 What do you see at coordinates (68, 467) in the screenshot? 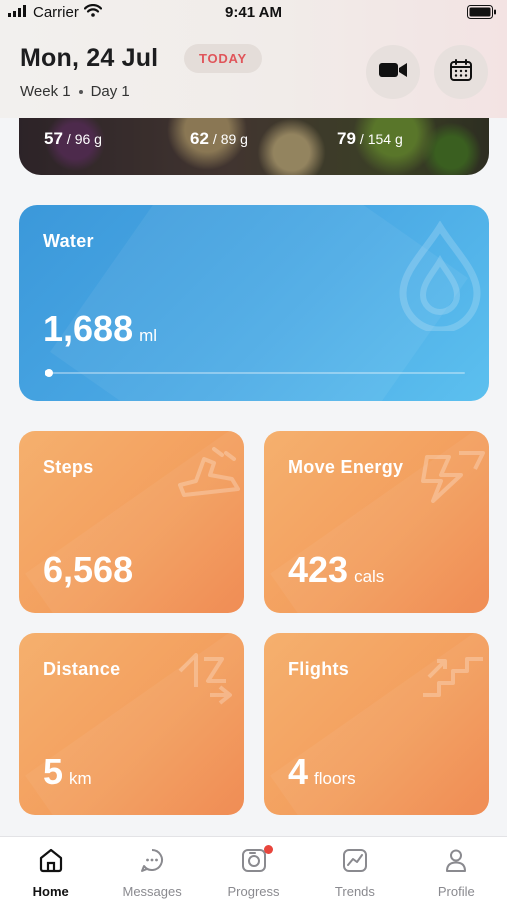
I see `steps-title: Steps` at bounding box center [68, 467].